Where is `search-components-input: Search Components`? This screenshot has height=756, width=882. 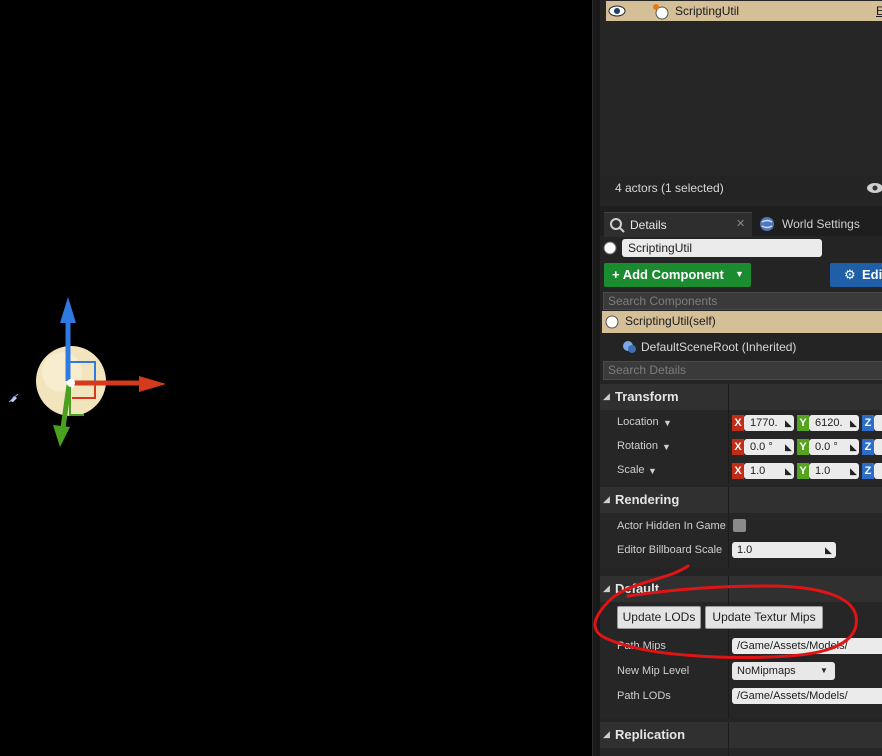 search-components-input: Search Components is located at coordinates (742, 301).